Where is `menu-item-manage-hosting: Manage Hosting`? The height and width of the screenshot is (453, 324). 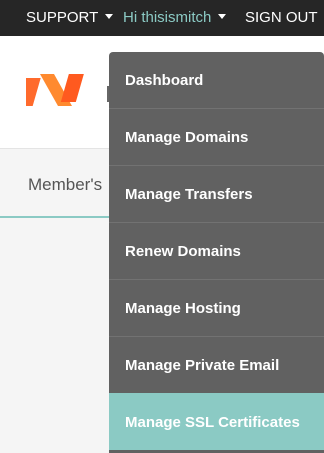
menu-item-manage-hosting: Manage Hosting is located at coordinates (216, 307).